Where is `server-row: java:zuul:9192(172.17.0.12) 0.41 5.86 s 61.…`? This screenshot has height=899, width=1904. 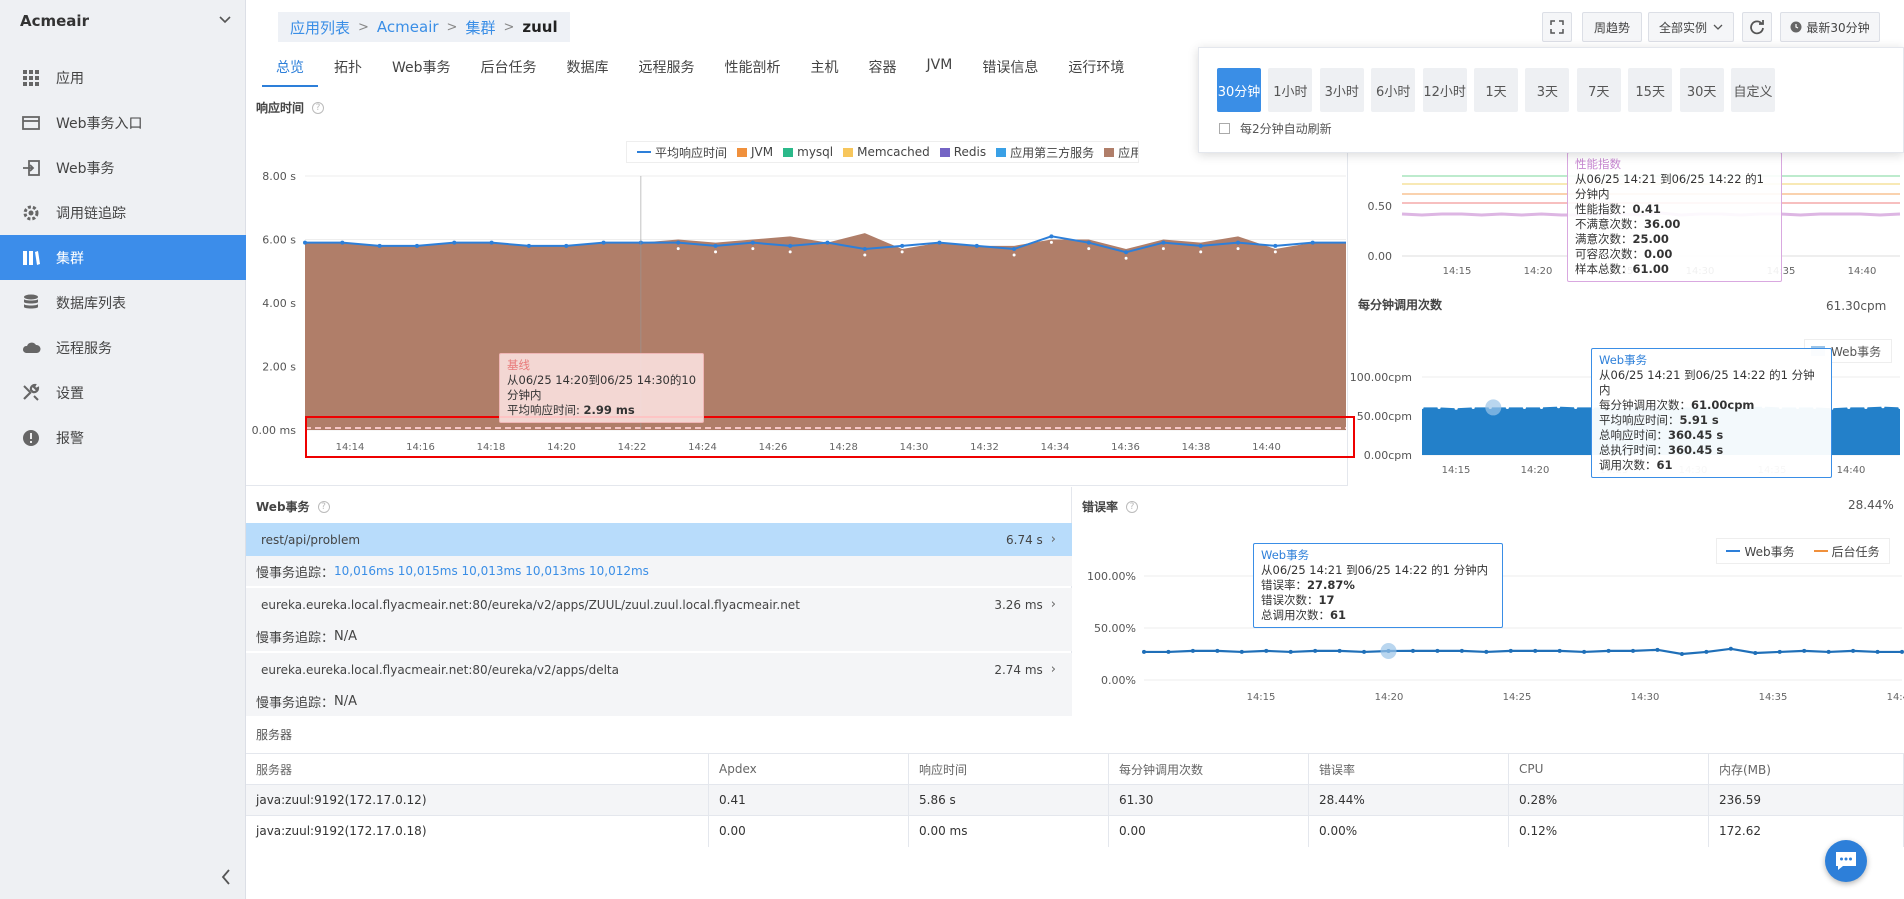
server-row: java:zuul:9192(172.17.0.12) 0.41 5.86 s 61.… is located at coordinates (1075, 800).